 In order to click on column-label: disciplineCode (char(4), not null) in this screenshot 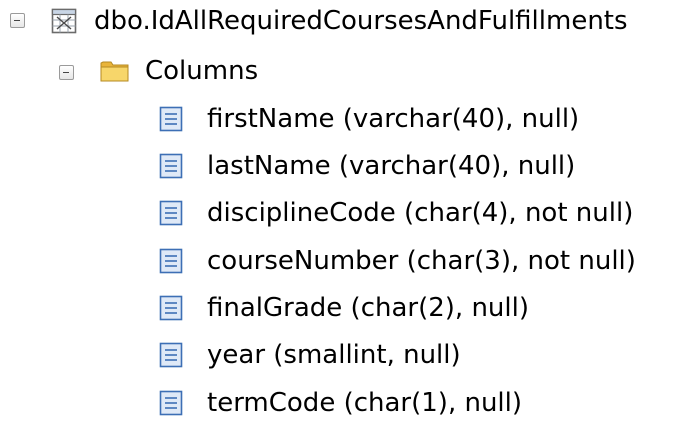, I will do `click(420, 213)`.